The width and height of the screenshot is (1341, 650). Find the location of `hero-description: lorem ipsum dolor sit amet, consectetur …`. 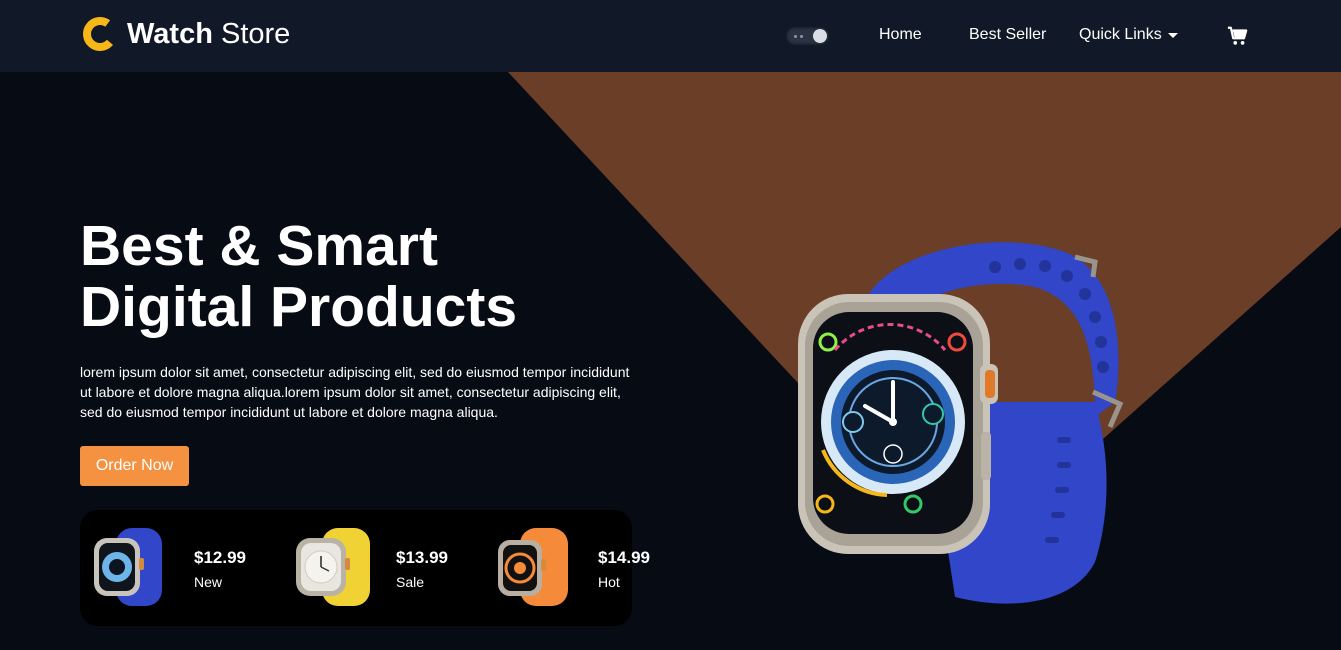

hero-description: lorem ipsum dolor sit amet, consectetur … is located at coordinates (355, 392).